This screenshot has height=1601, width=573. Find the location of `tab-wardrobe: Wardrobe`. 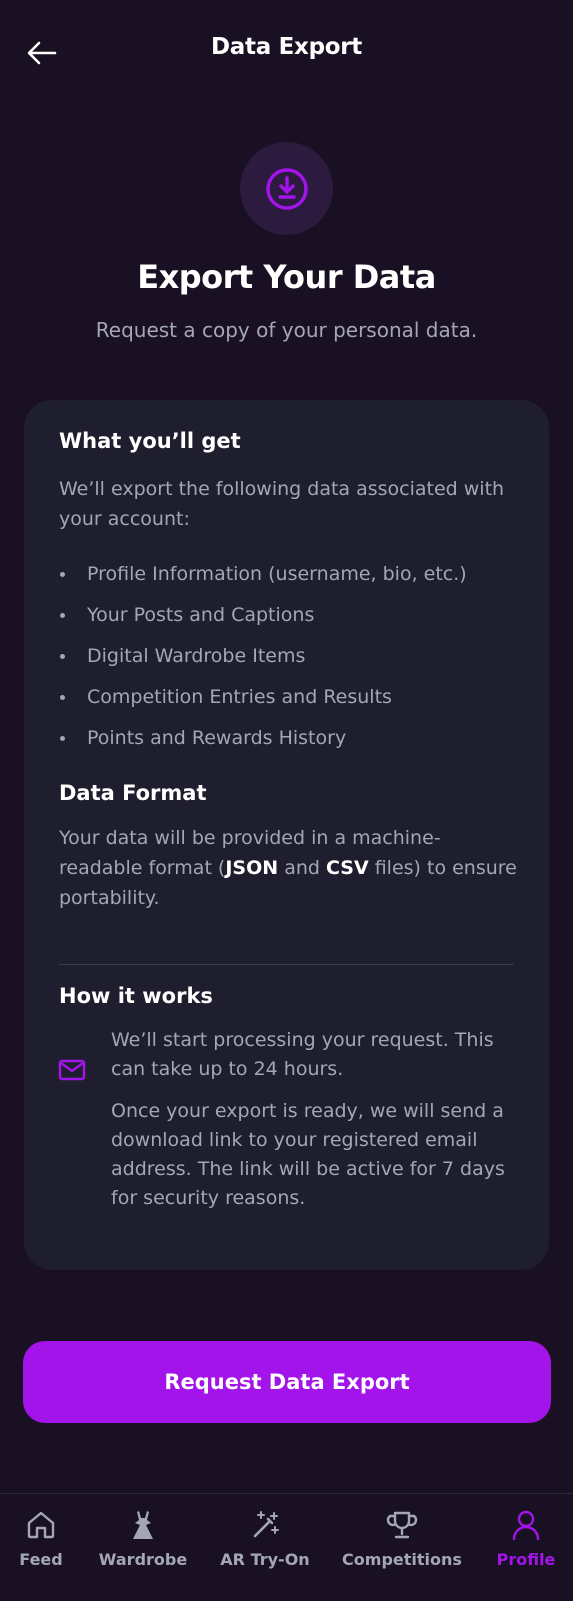

tab-wardrobe: Wardrobe is located at coordinates (143, 1547).